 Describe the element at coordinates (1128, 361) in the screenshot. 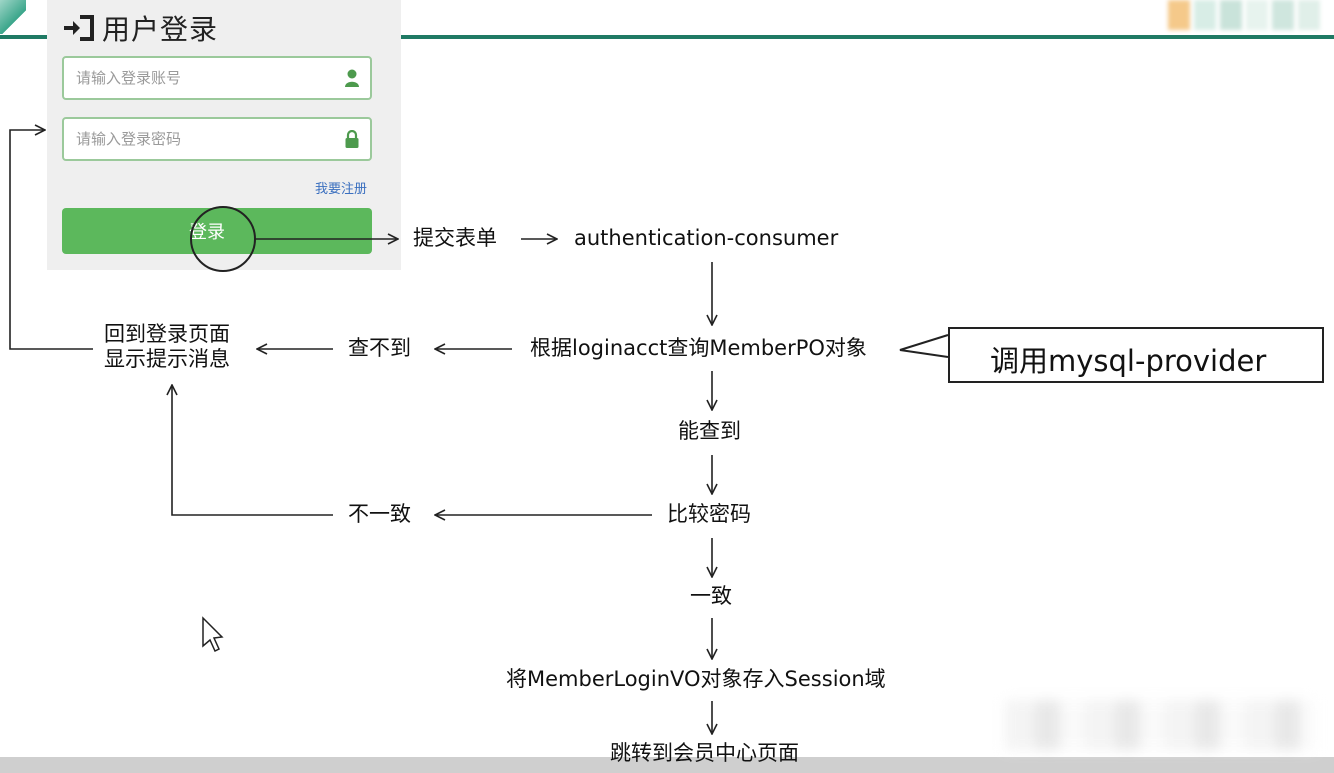

I see `callout-text: 调用mysql-provider` at that location.